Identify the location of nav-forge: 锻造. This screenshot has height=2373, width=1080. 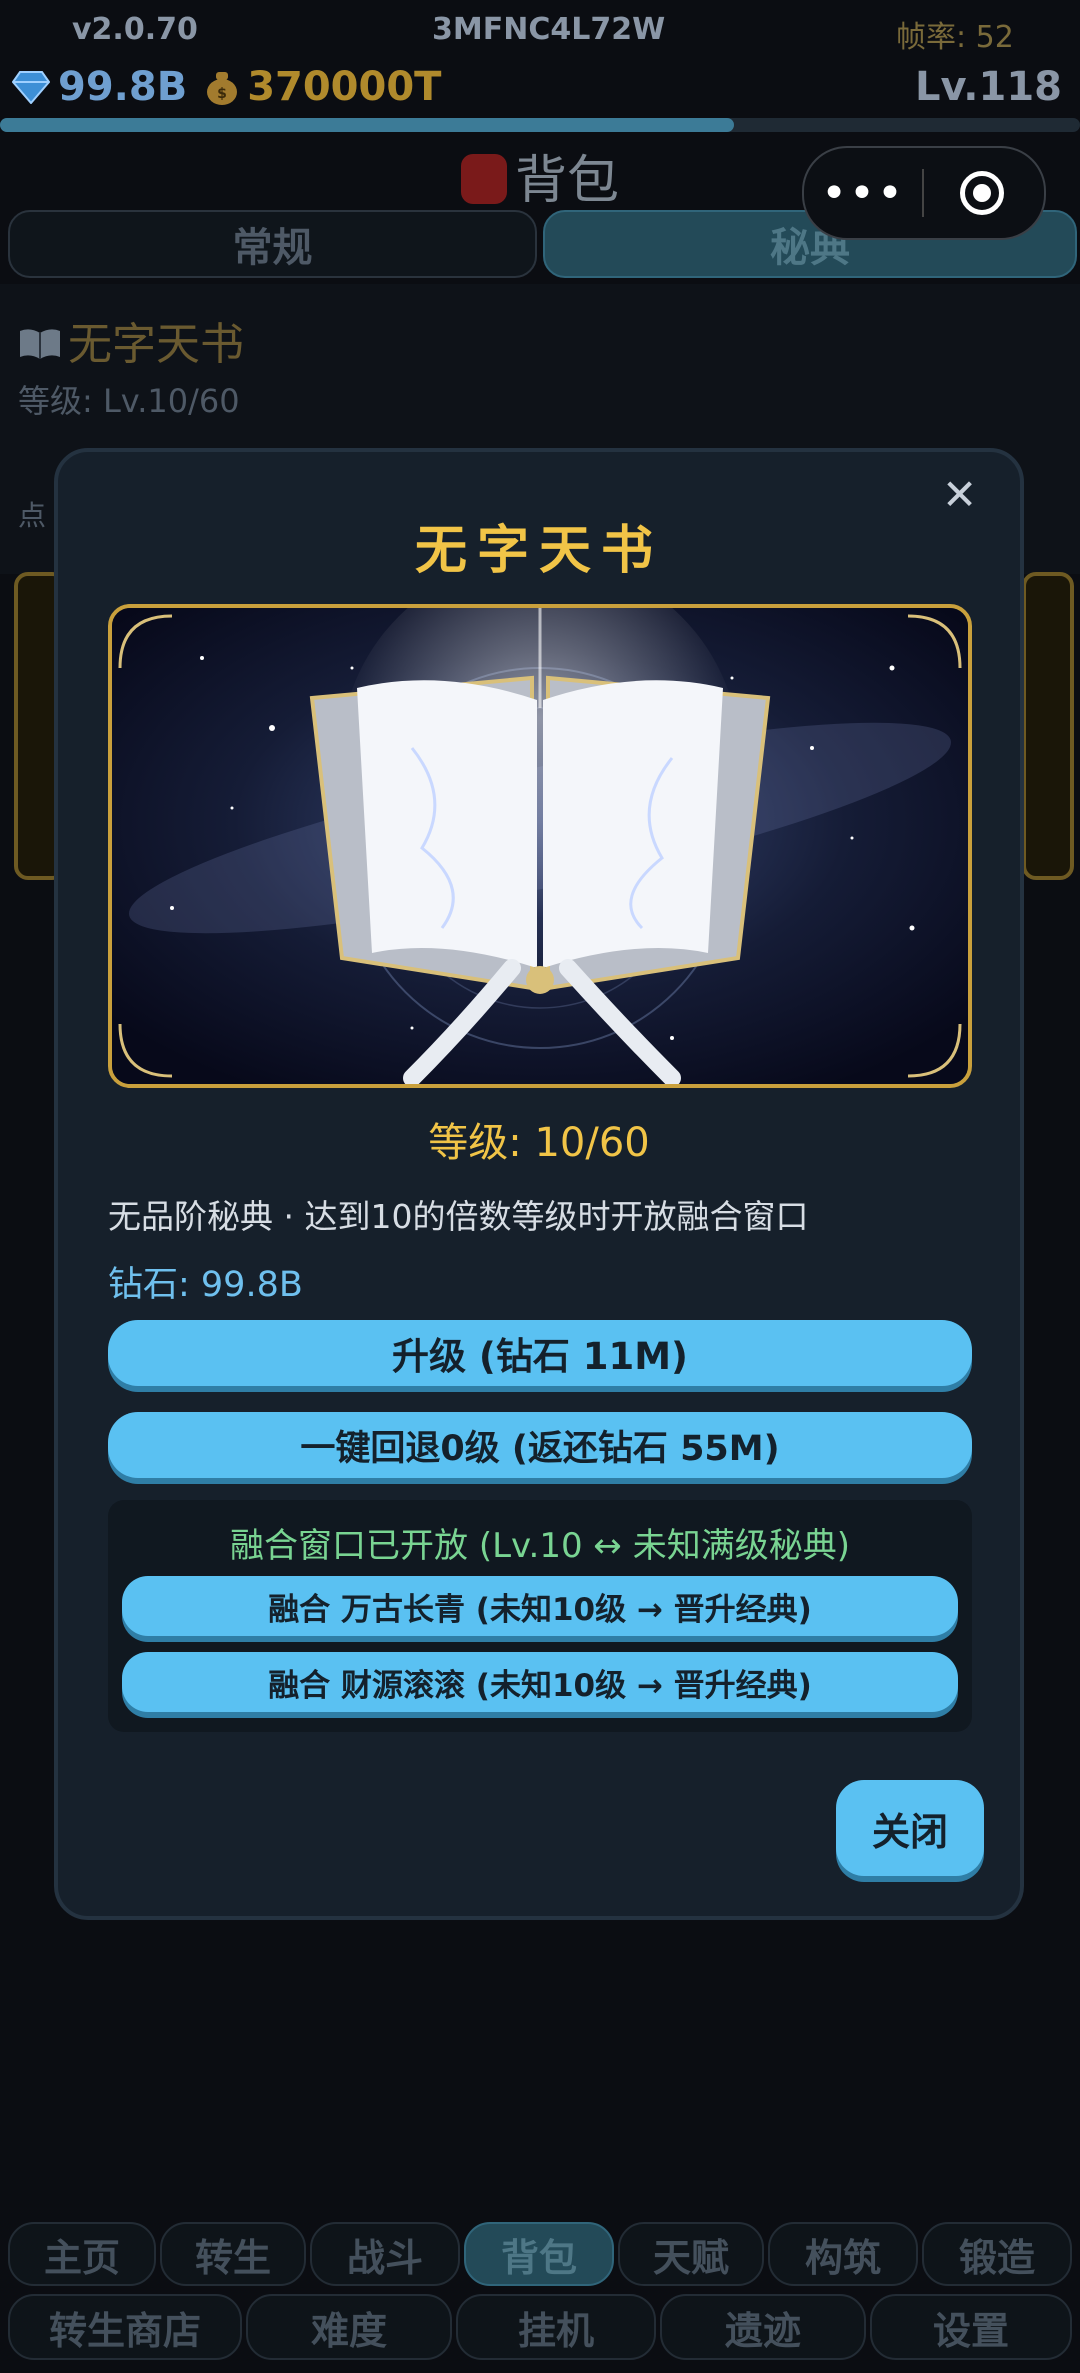
(997, 2254).